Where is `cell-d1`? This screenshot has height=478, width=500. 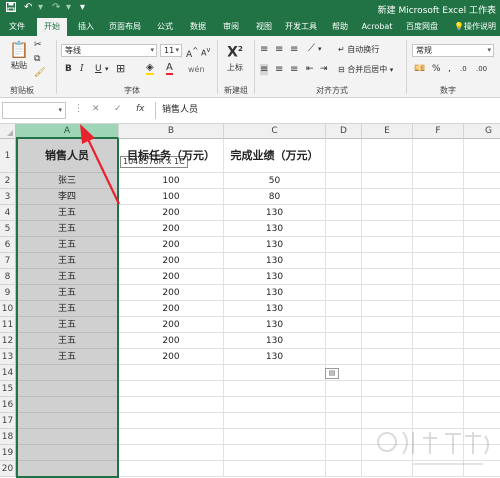 cell-d1 is located at coordinates (344, 156).